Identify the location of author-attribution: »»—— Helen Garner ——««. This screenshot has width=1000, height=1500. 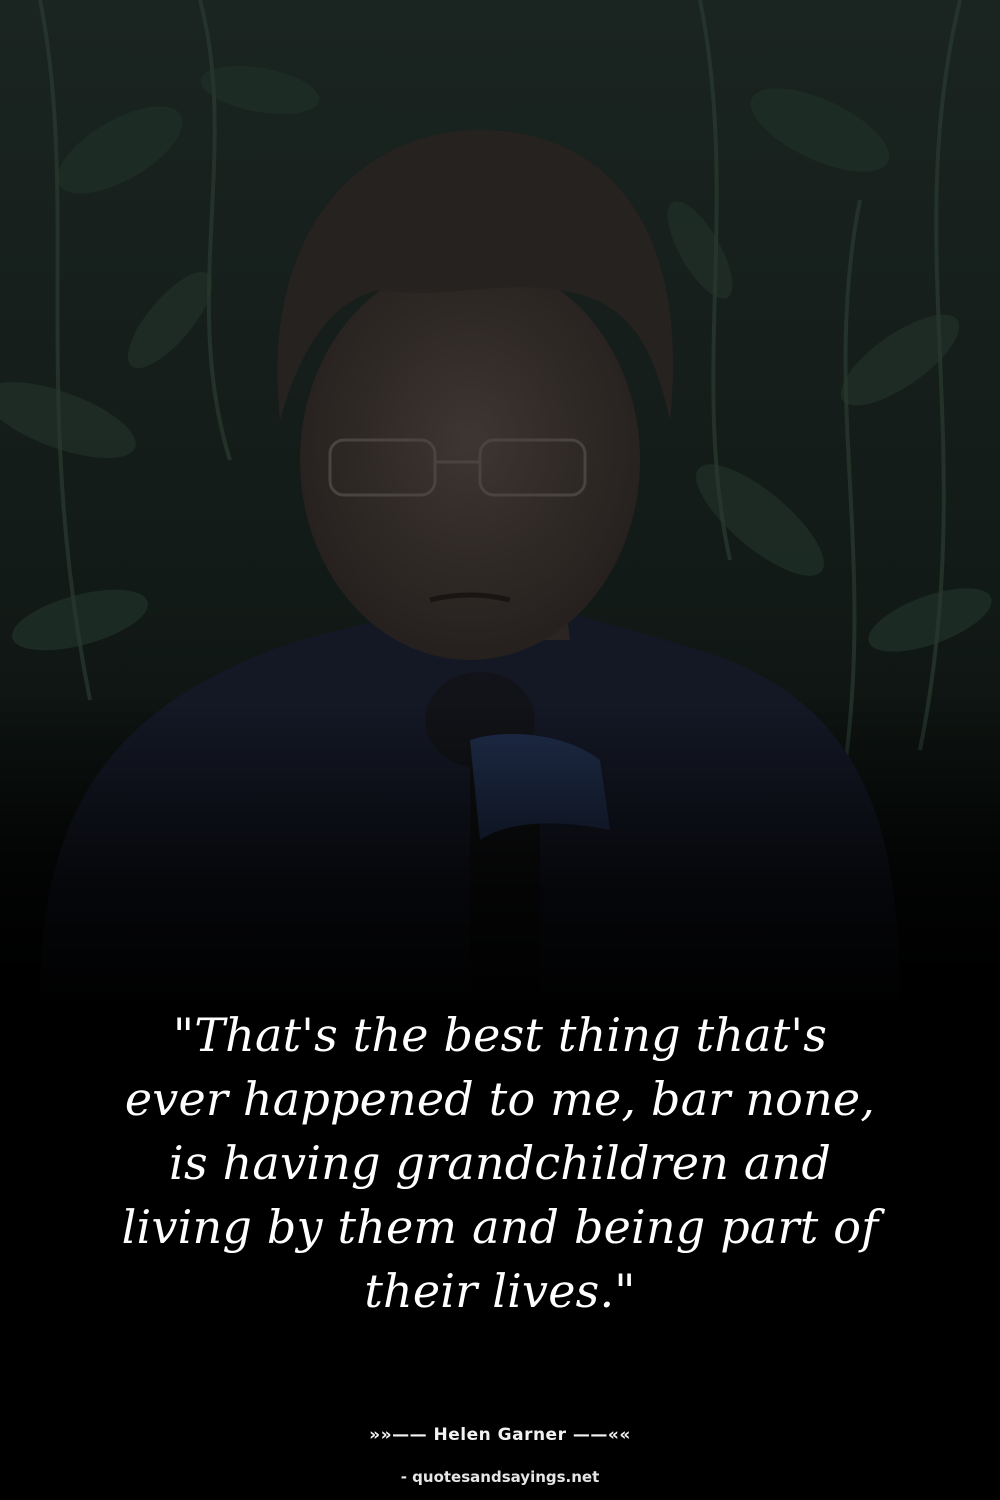
(500, 1435).